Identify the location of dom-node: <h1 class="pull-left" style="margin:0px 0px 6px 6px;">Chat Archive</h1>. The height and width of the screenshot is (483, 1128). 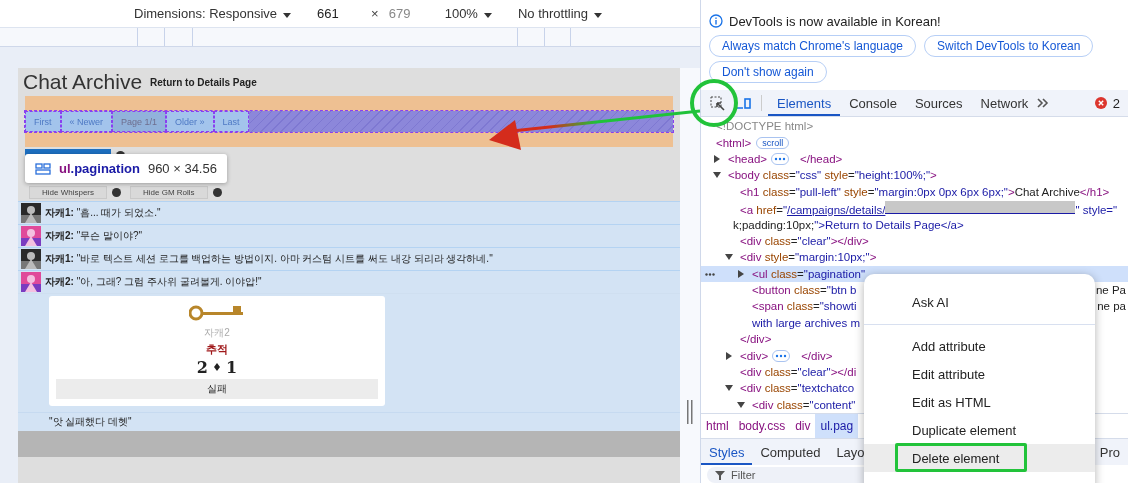
(925, 191).